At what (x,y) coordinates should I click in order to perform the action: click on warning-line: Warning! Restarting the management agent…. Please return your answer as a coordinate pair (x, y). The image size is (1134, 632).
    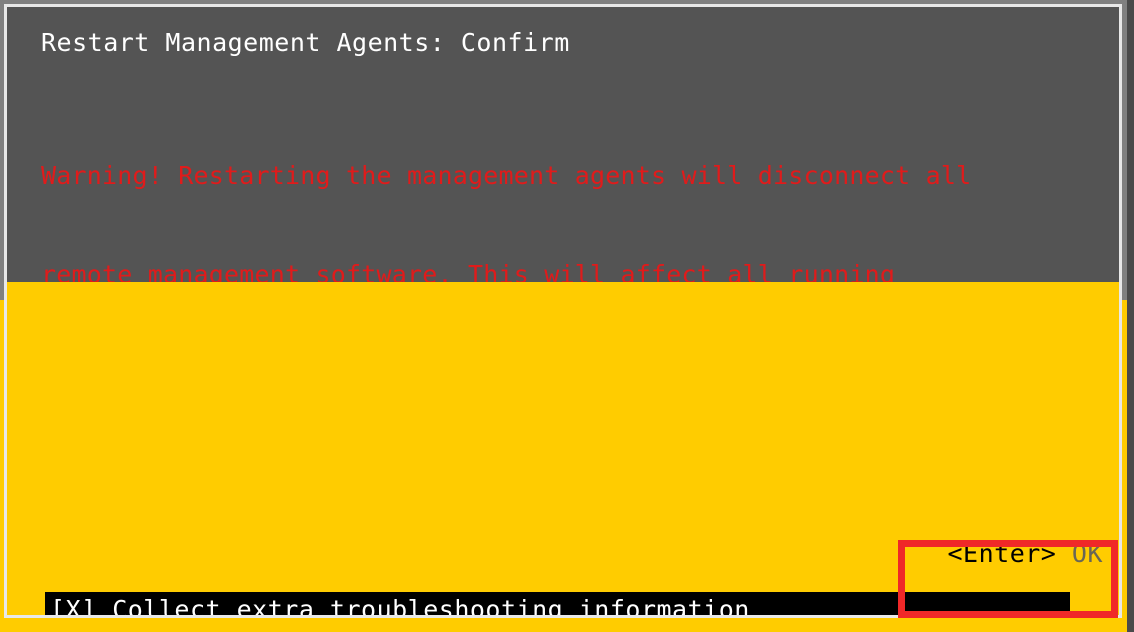
    Looking at the image, I should click on (506, 175).